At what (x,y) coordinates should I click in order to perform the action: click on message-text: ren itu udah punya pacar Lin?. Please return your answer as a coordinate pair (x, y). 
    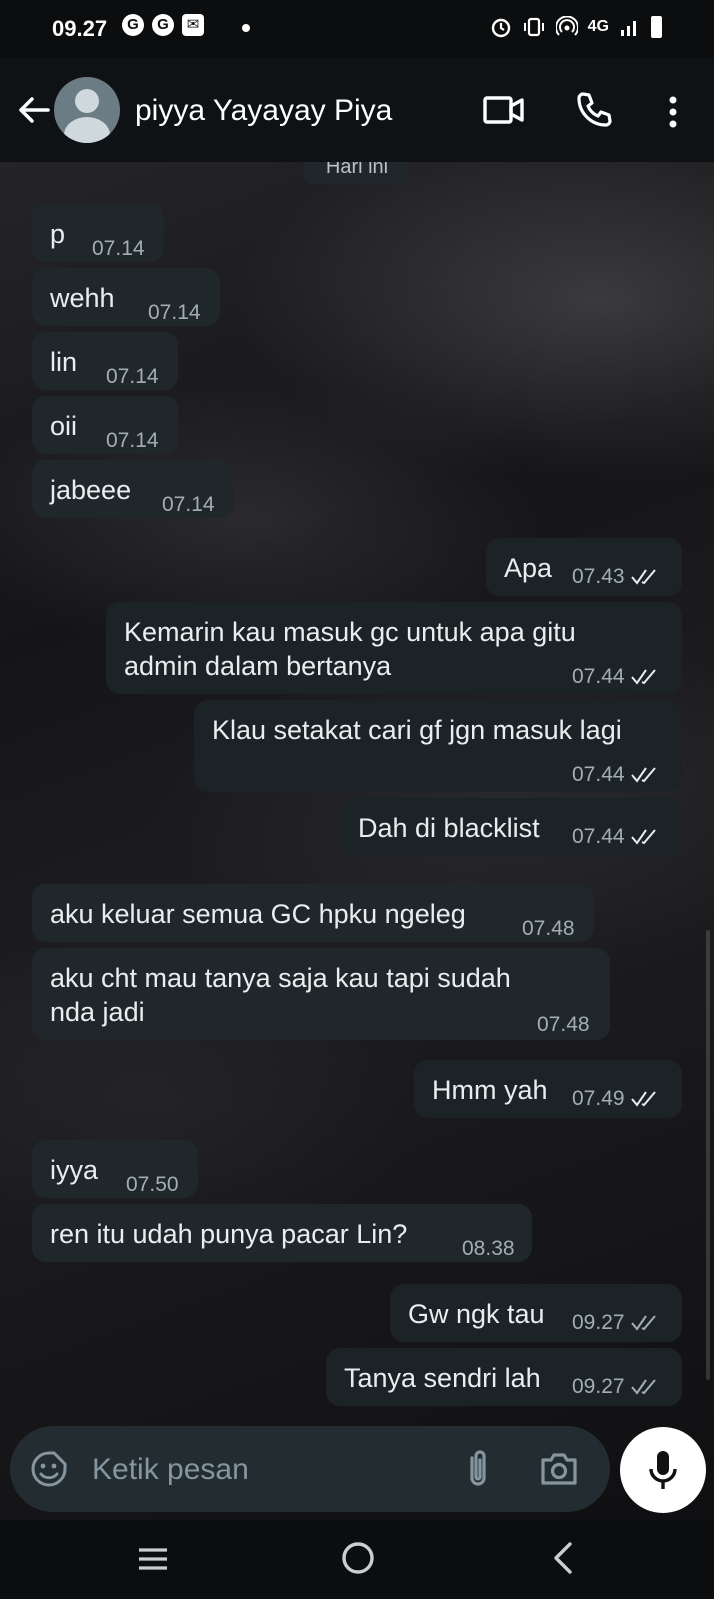
    Looking at the image, I should click on (229, 1234).